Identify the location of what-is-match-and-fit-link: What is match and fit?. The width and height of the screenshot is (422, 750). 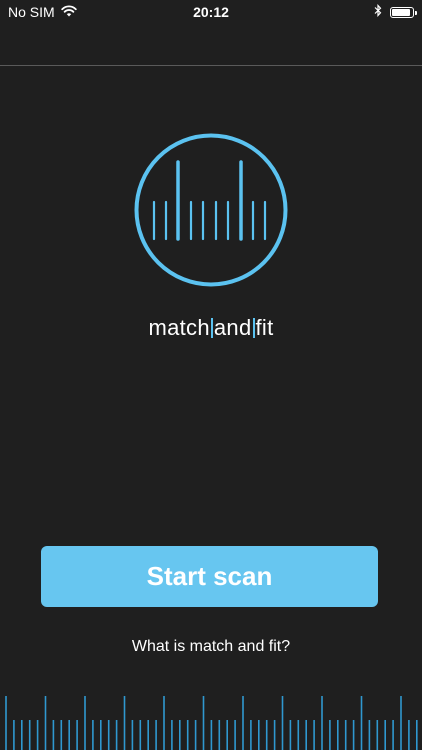
(211, 647).